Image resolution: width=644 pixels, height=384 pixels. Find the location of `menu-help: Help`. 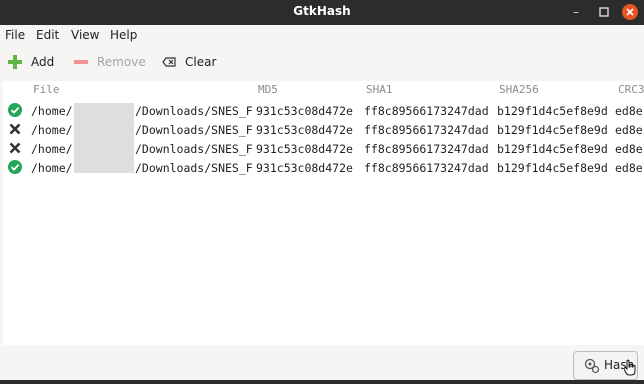

menu-help: Help is located at coordinates (123, 35).